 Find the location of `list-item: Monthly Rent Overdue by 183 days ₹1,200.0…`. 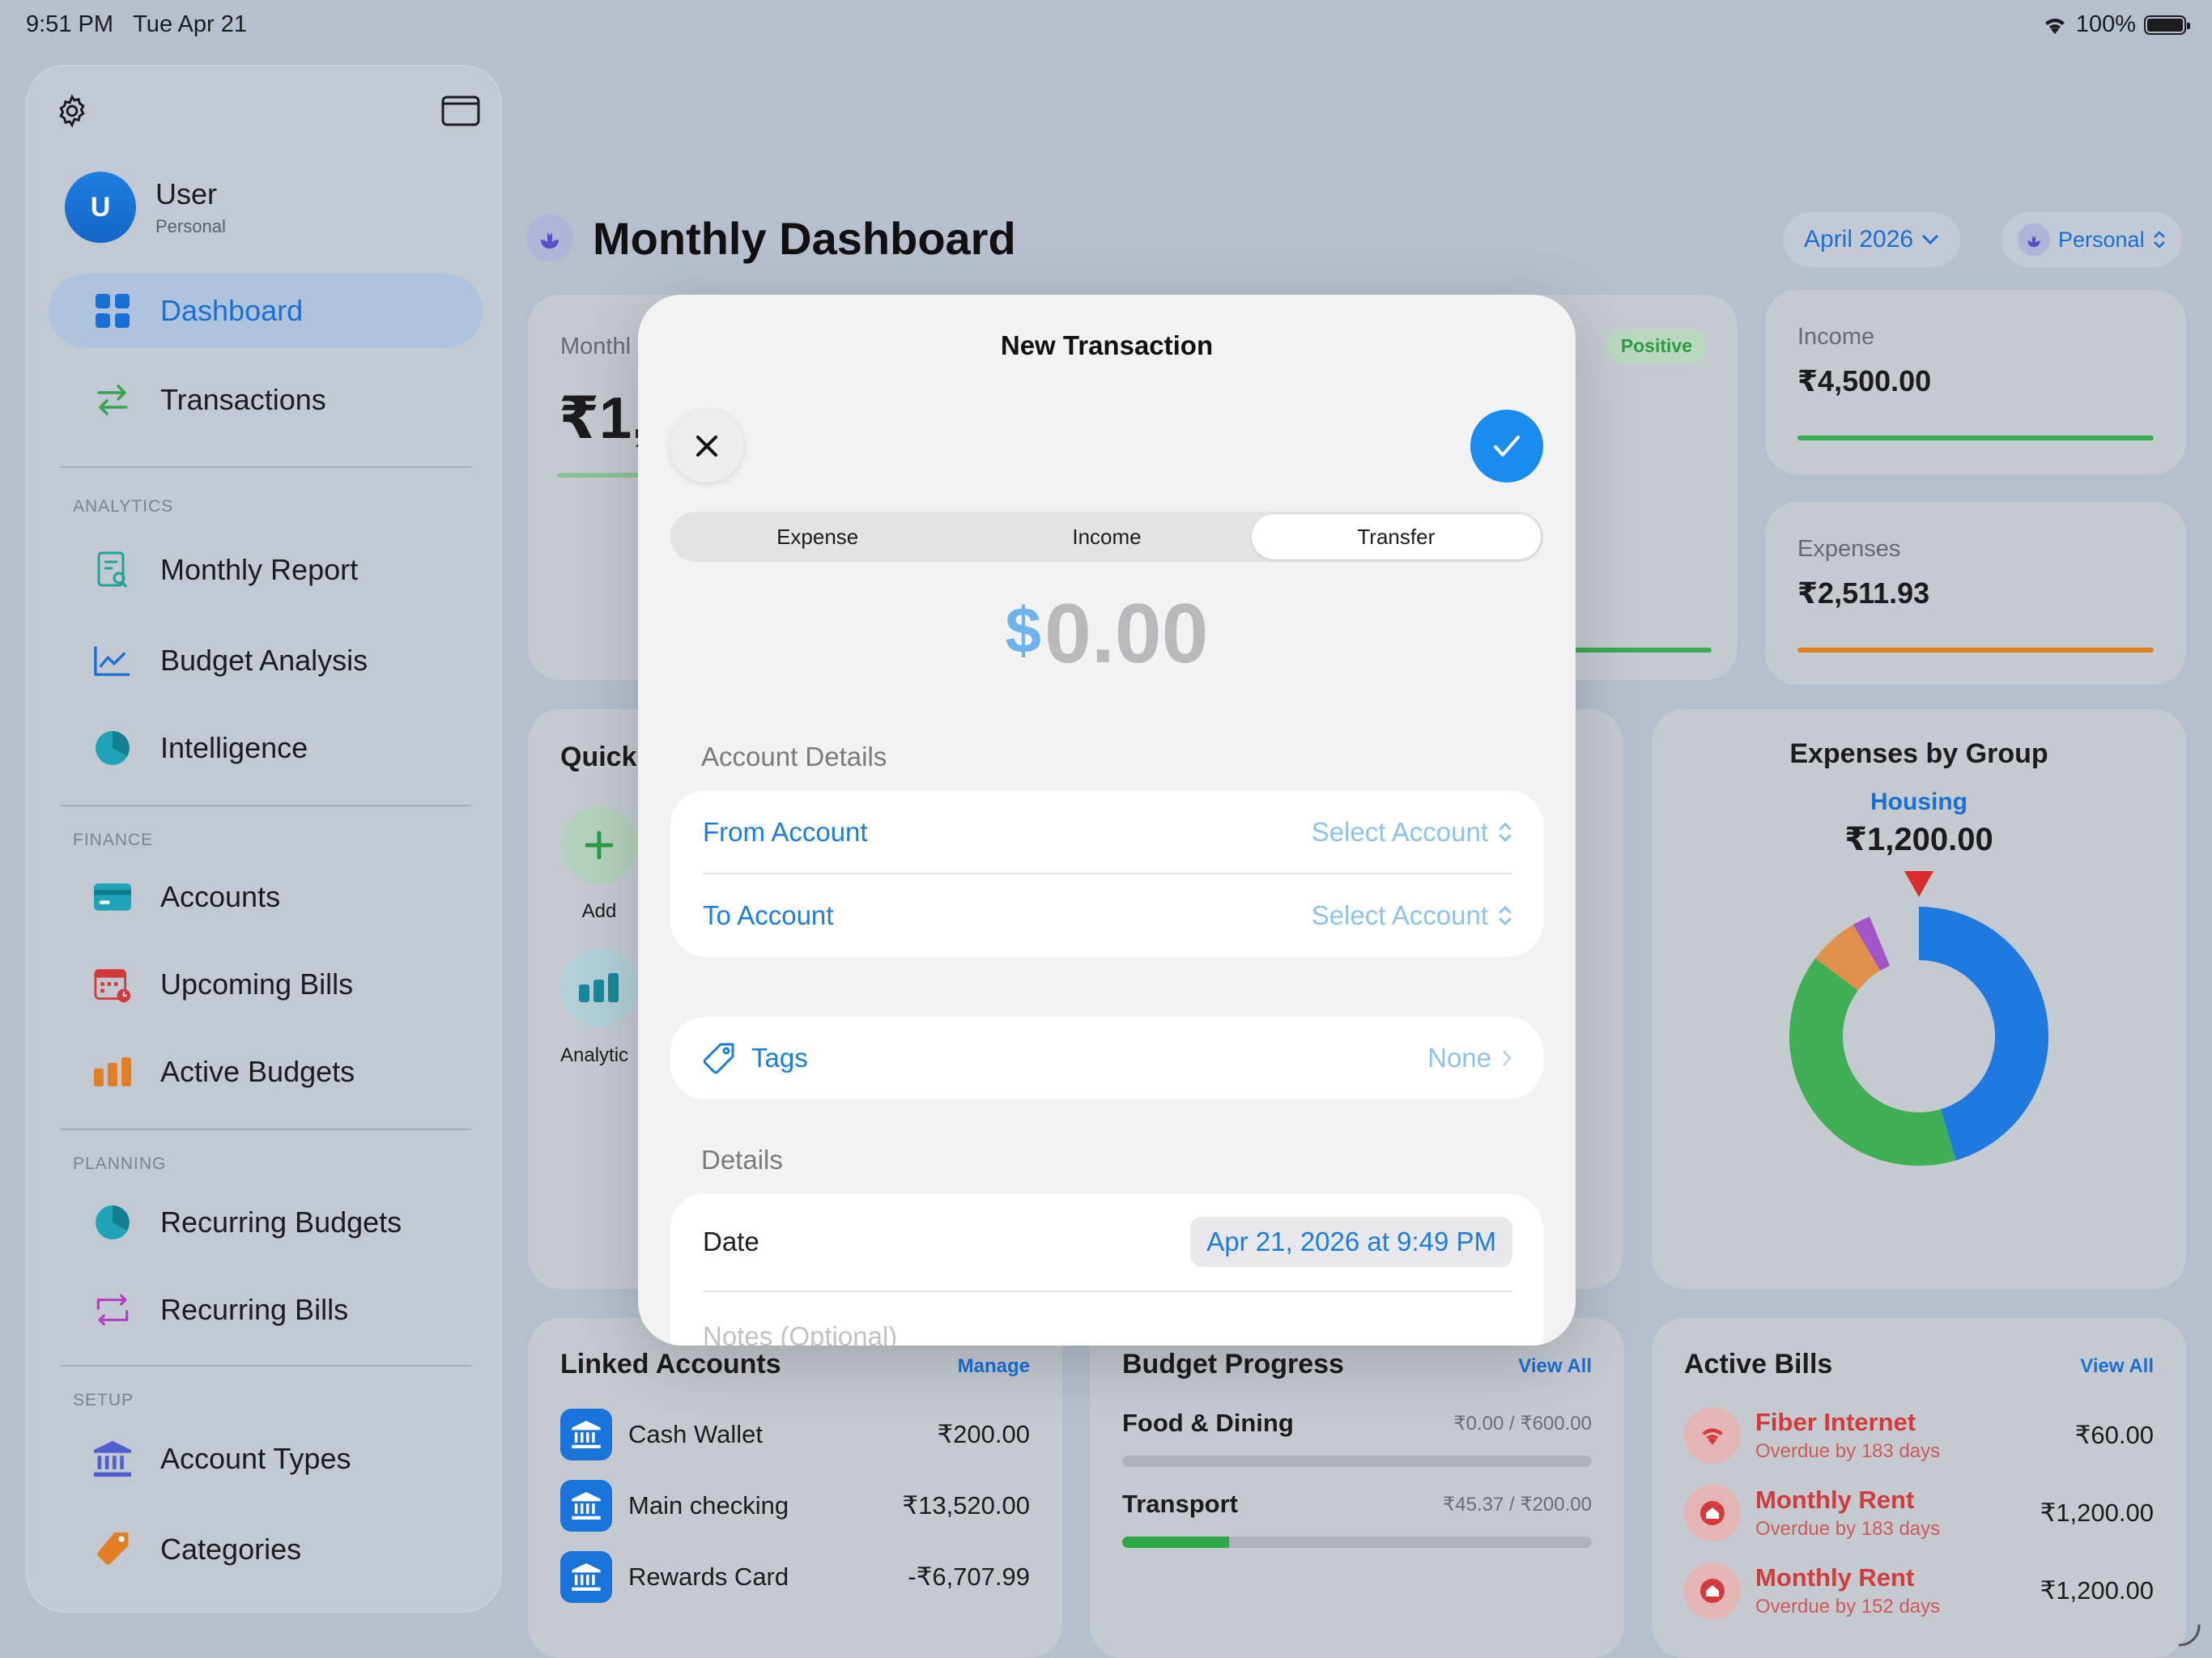

list-item: Monthly Rent Overdue by 183 days ₹1,200.0… is located at coordinates (1919, 1513).